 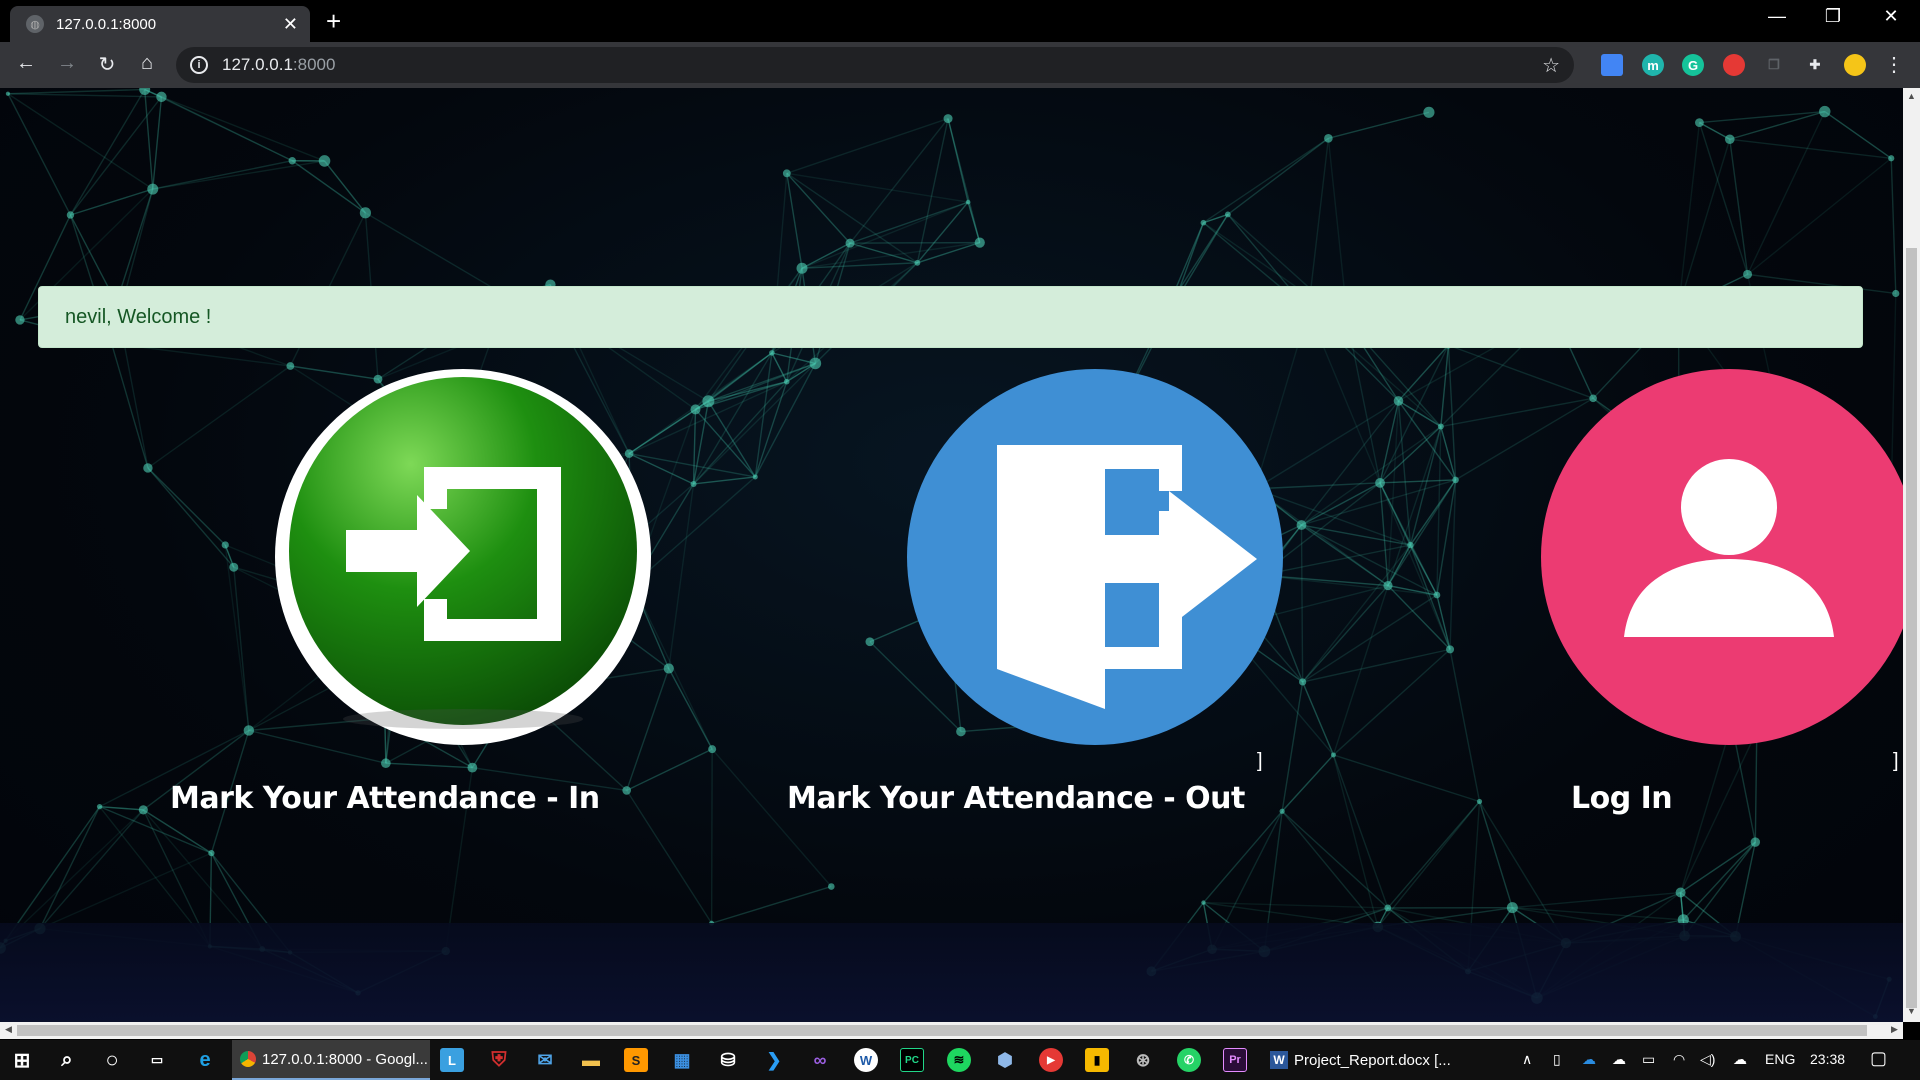 What do you see at coordinates (1622, 798) in the screenshot?
I see `login-label: Log In` at bounding box center [1622, 798].